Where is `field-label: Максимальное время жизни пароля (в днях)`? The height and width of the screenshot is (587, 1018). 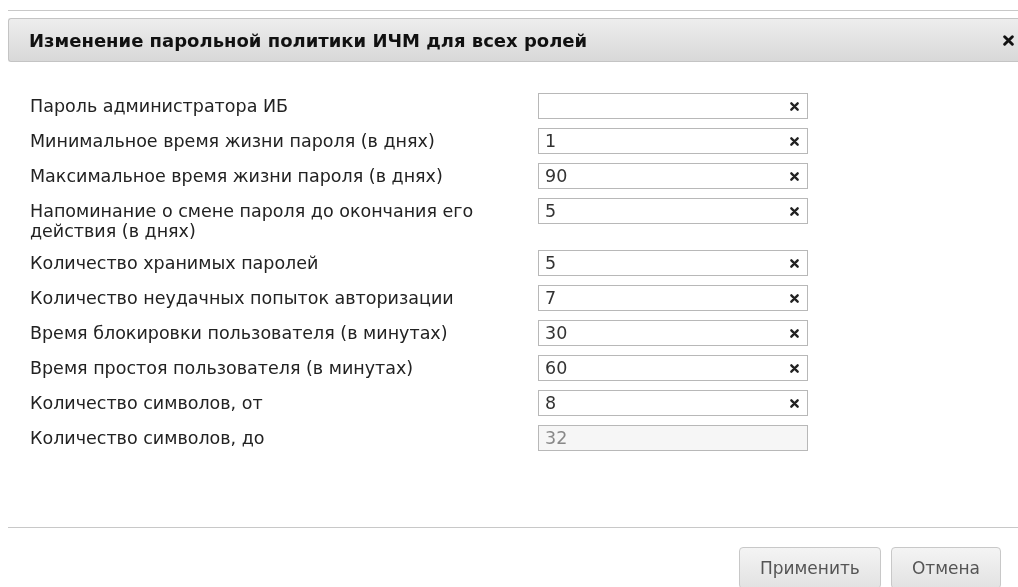
field-label: Максимальное время жизни пароля (в днях) is located at coordinates (237, 175).